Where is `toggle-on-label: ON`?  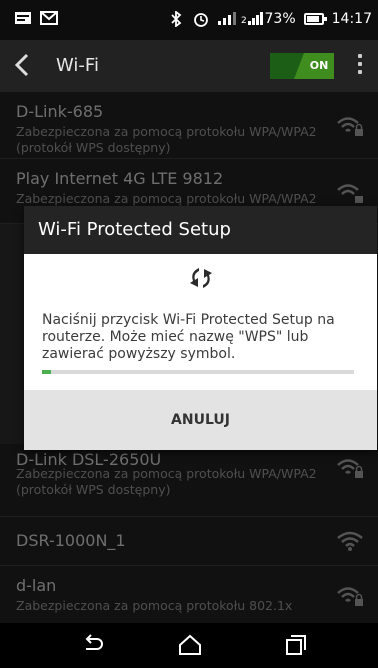
toggle-on-label: ON is located at coordinates (319, 66).